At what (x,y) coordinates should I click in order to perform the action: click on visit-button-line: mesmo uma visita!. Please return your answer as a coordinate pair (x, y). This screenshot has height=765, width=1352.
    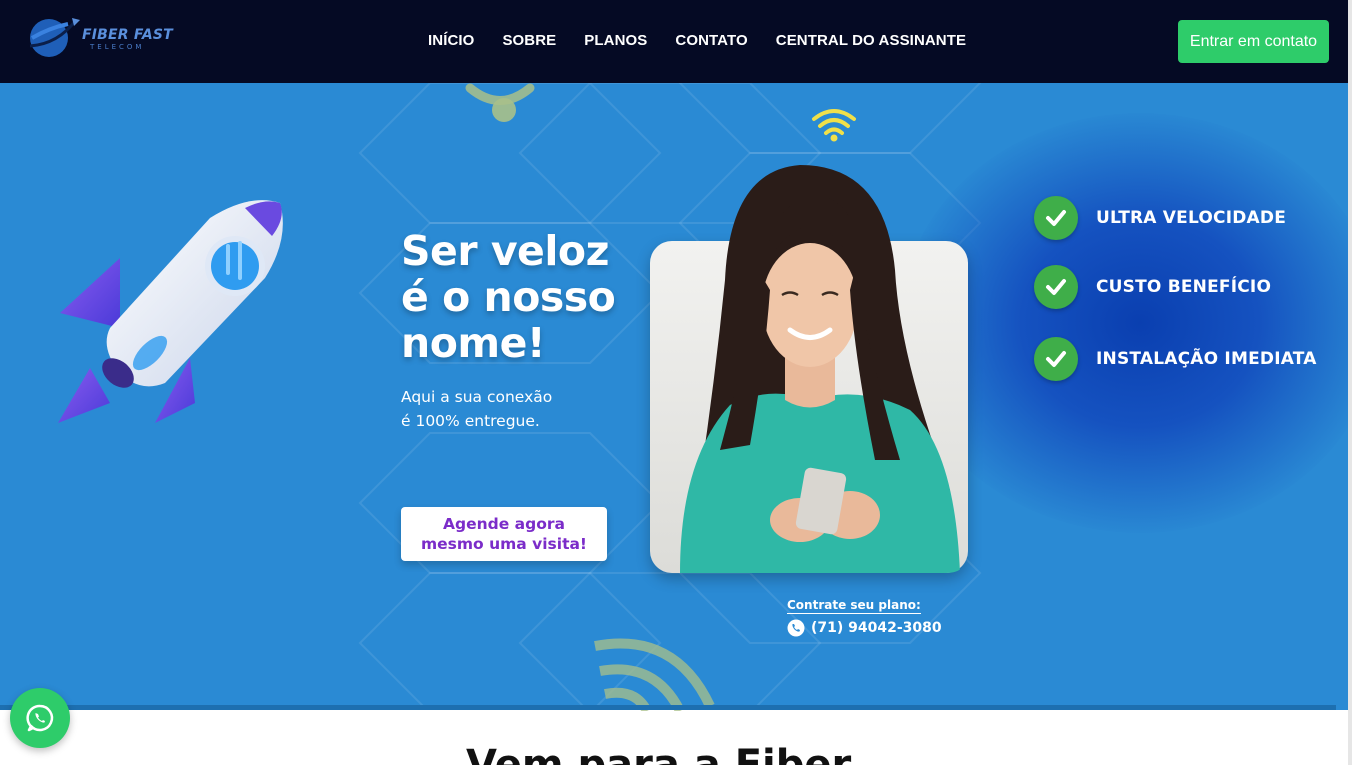
    Looking at the image, I should click on (504, 544).